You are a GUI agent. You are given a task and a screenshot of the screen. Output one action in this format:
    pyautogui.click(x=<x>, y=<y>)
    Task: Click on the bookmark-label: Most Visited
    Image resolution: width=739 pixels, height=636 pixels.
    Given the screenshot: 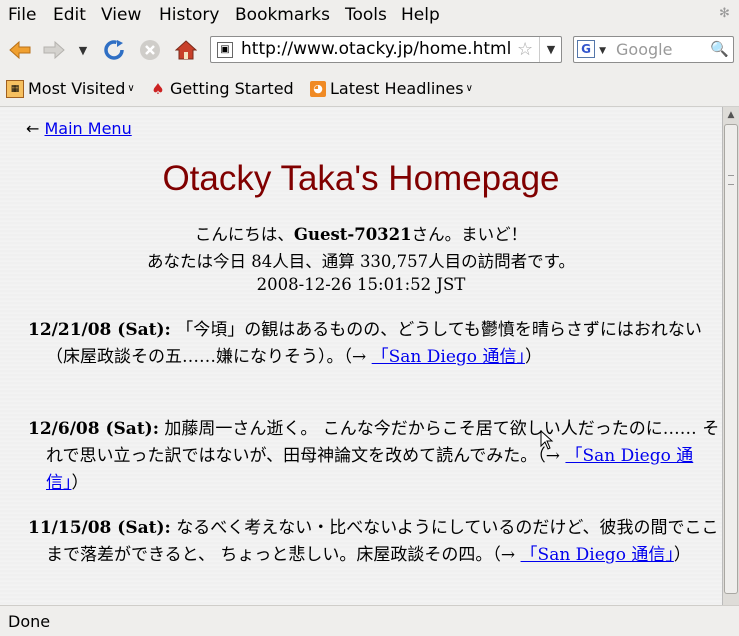 What is the action you would take?
    pyautogui.click(x=77, y=88)
    